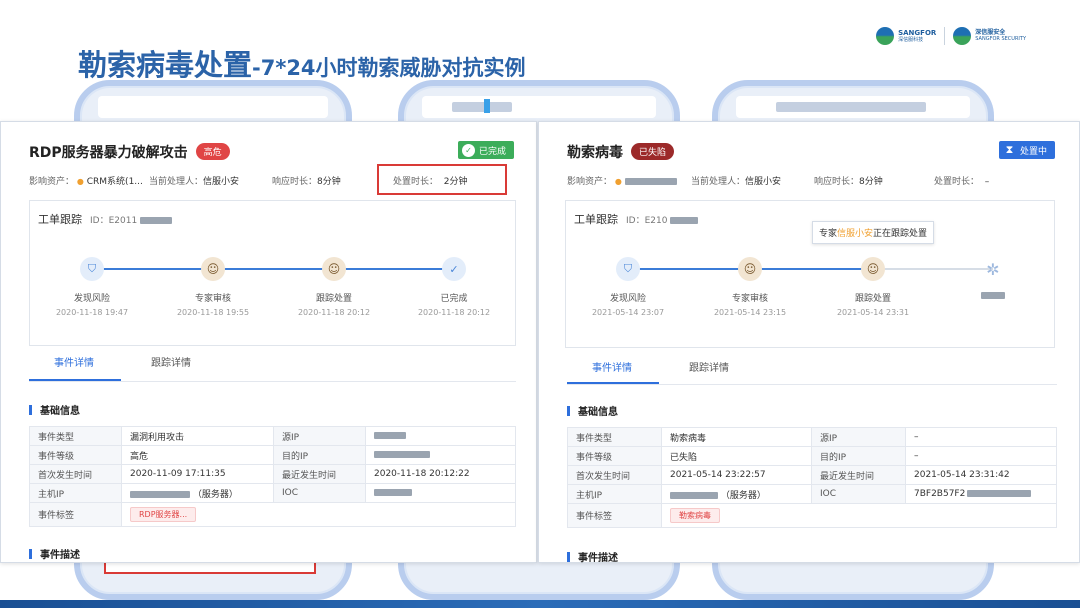  I want to click on tracking-tooltip: 专家信服小安正在跟踪处置, so click(873, 232).